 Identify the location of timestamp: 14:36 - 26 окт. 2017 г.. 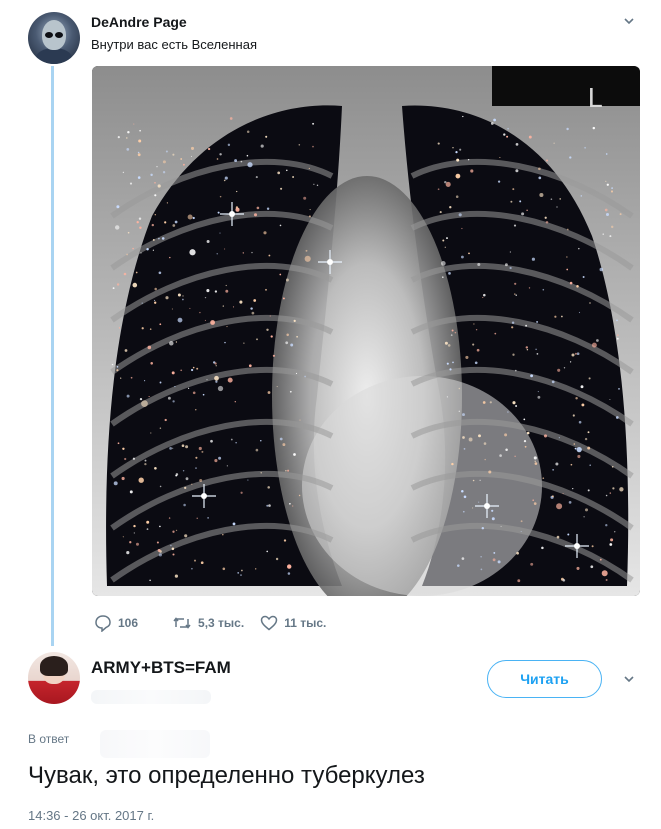
(91, 815).